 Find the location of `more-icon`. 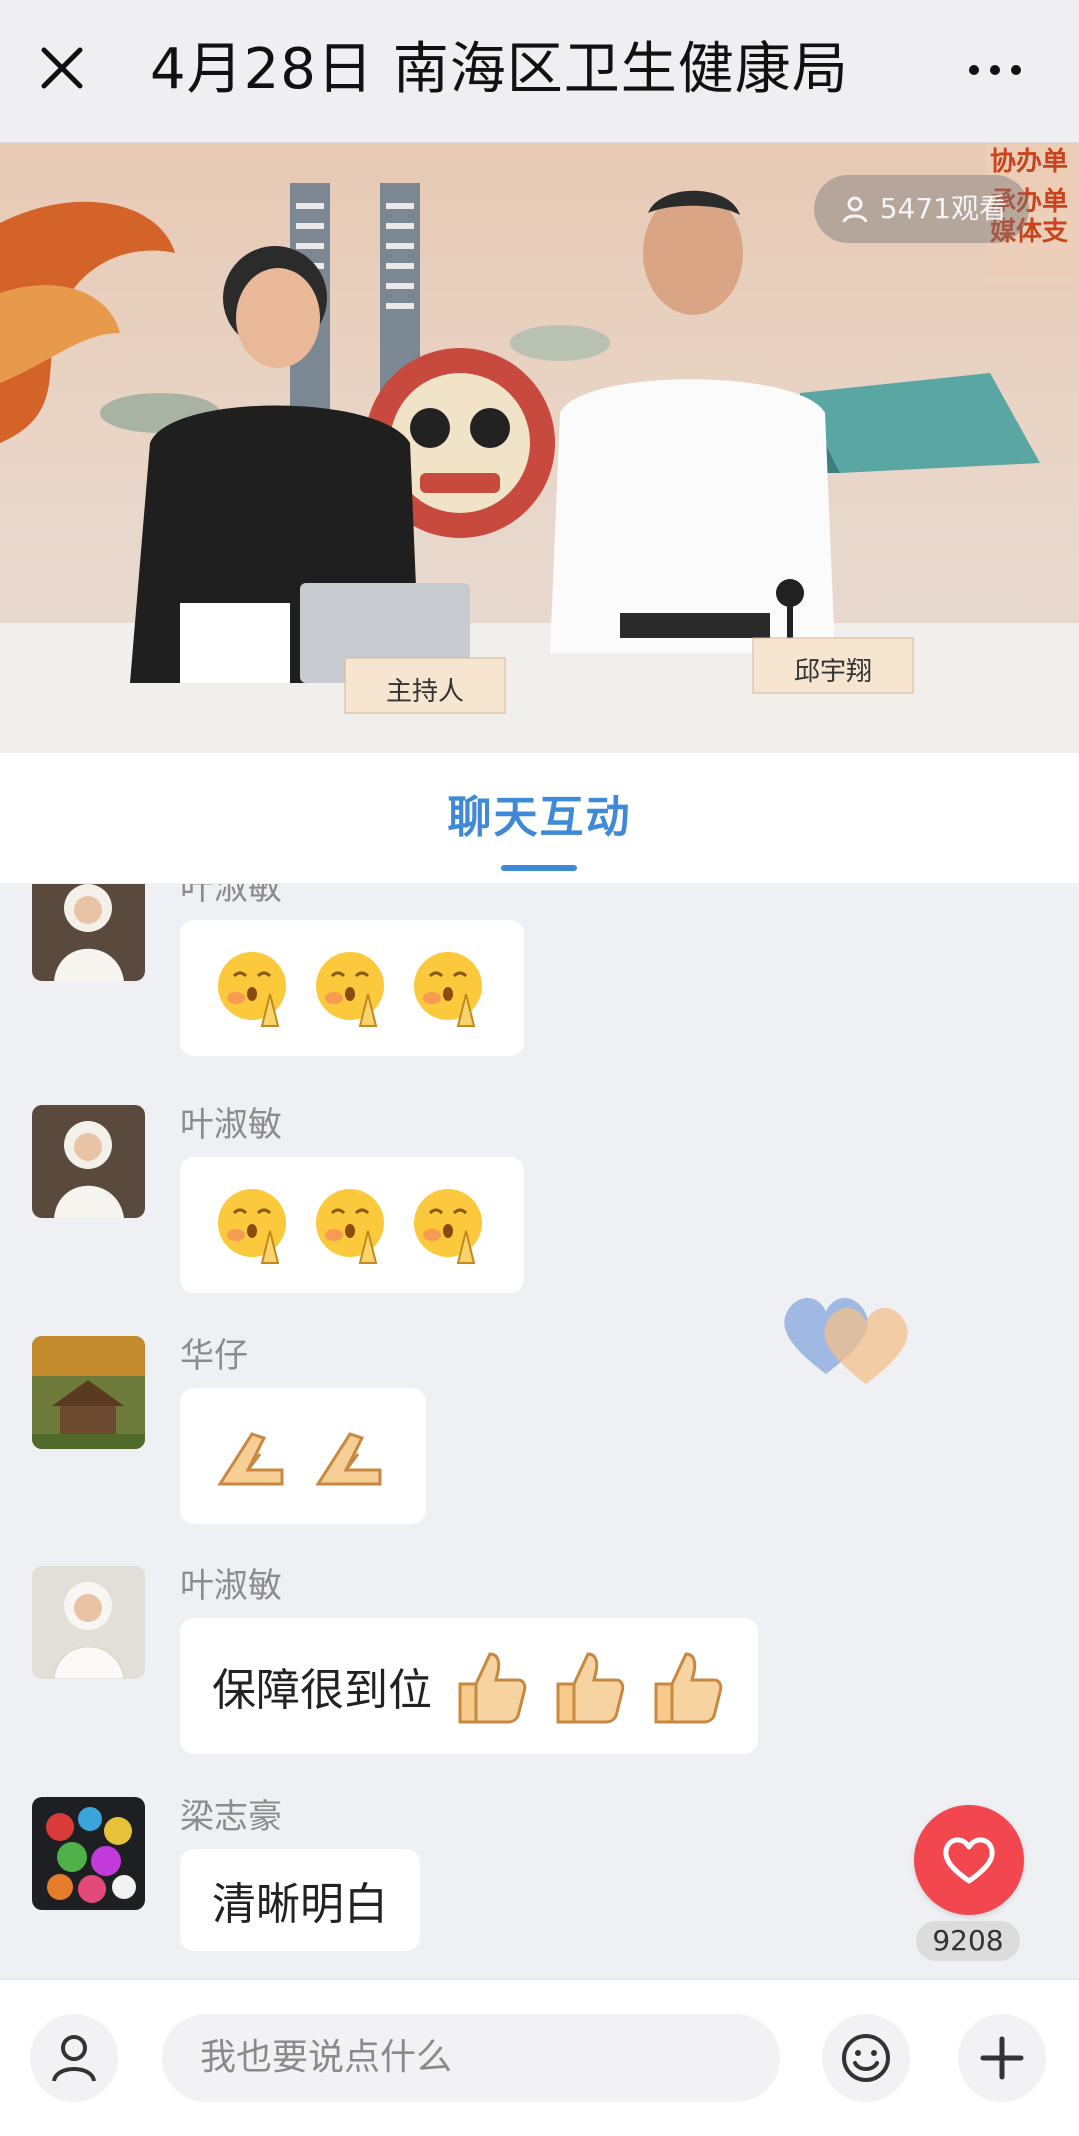

more-icon is located at coordinates (995, 70).